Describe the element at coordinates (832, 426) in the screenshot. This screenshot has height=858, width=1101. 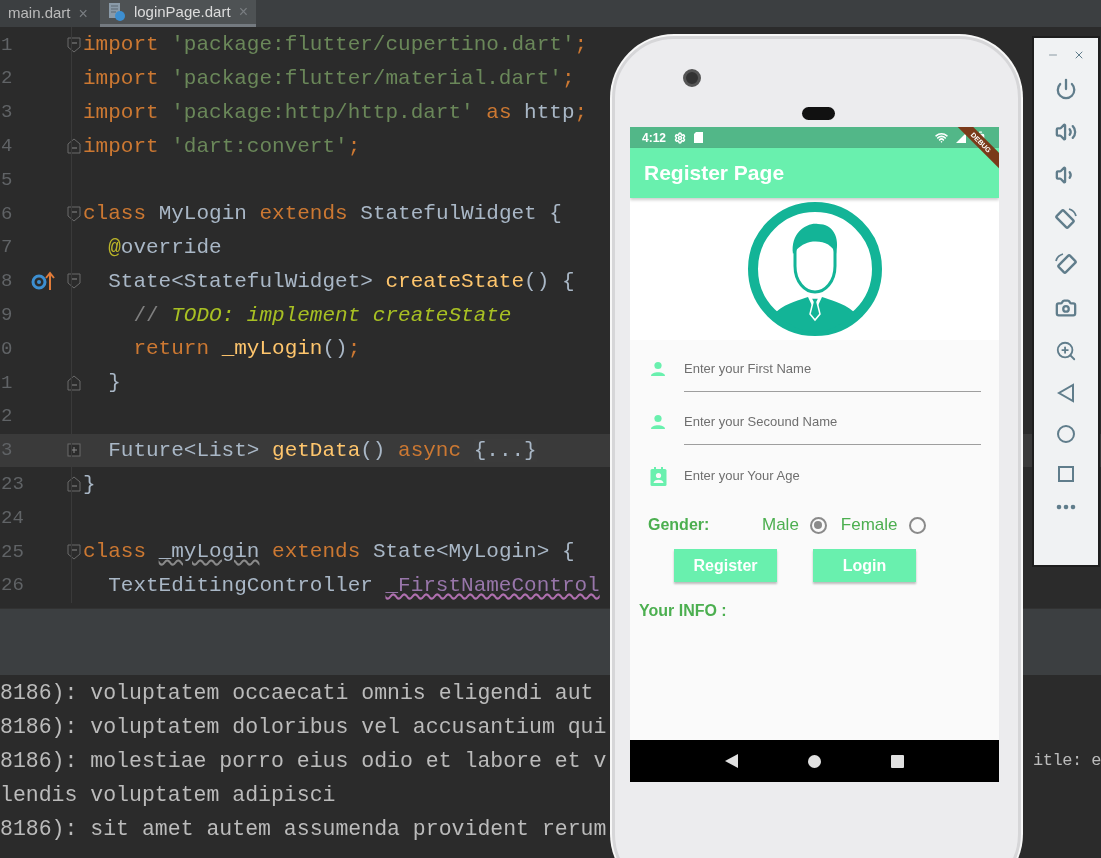
I see `text-input-field: Enter your Secound Name` at that location.